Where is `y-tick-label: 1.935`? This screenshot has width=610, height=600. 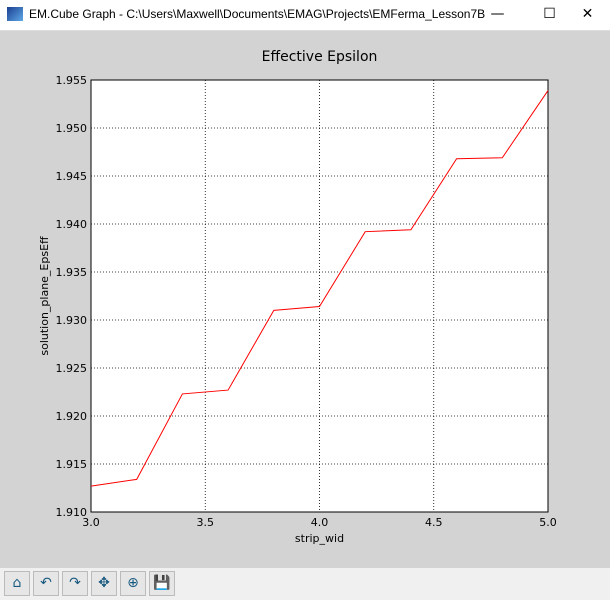
y-tick-label: 1.935 is located at coordinates (72, 272).